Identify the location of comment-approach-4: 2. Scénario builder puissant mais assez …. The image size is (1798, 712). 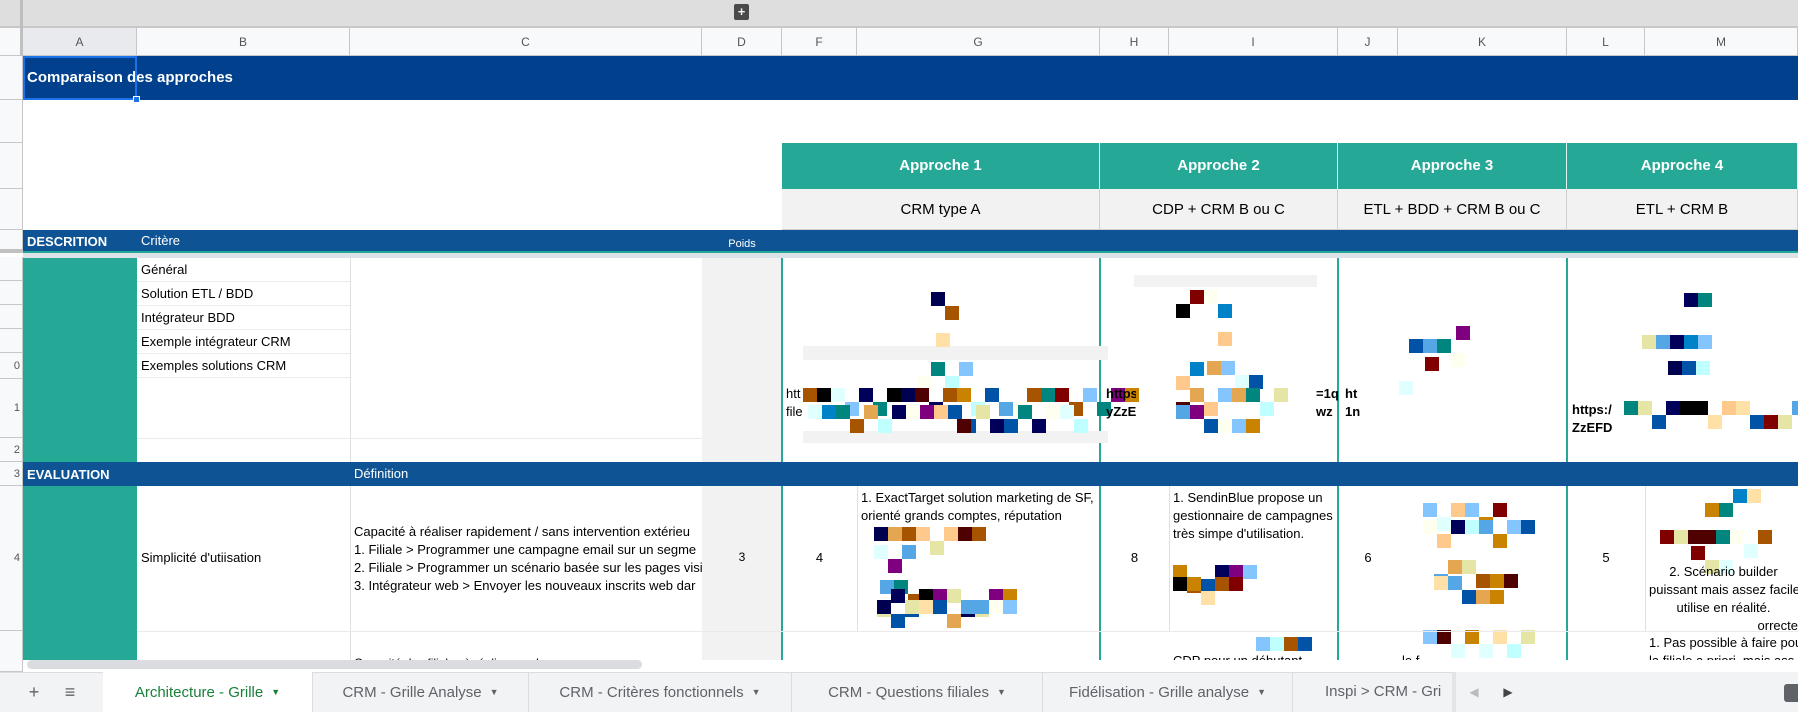
(1723, 599).